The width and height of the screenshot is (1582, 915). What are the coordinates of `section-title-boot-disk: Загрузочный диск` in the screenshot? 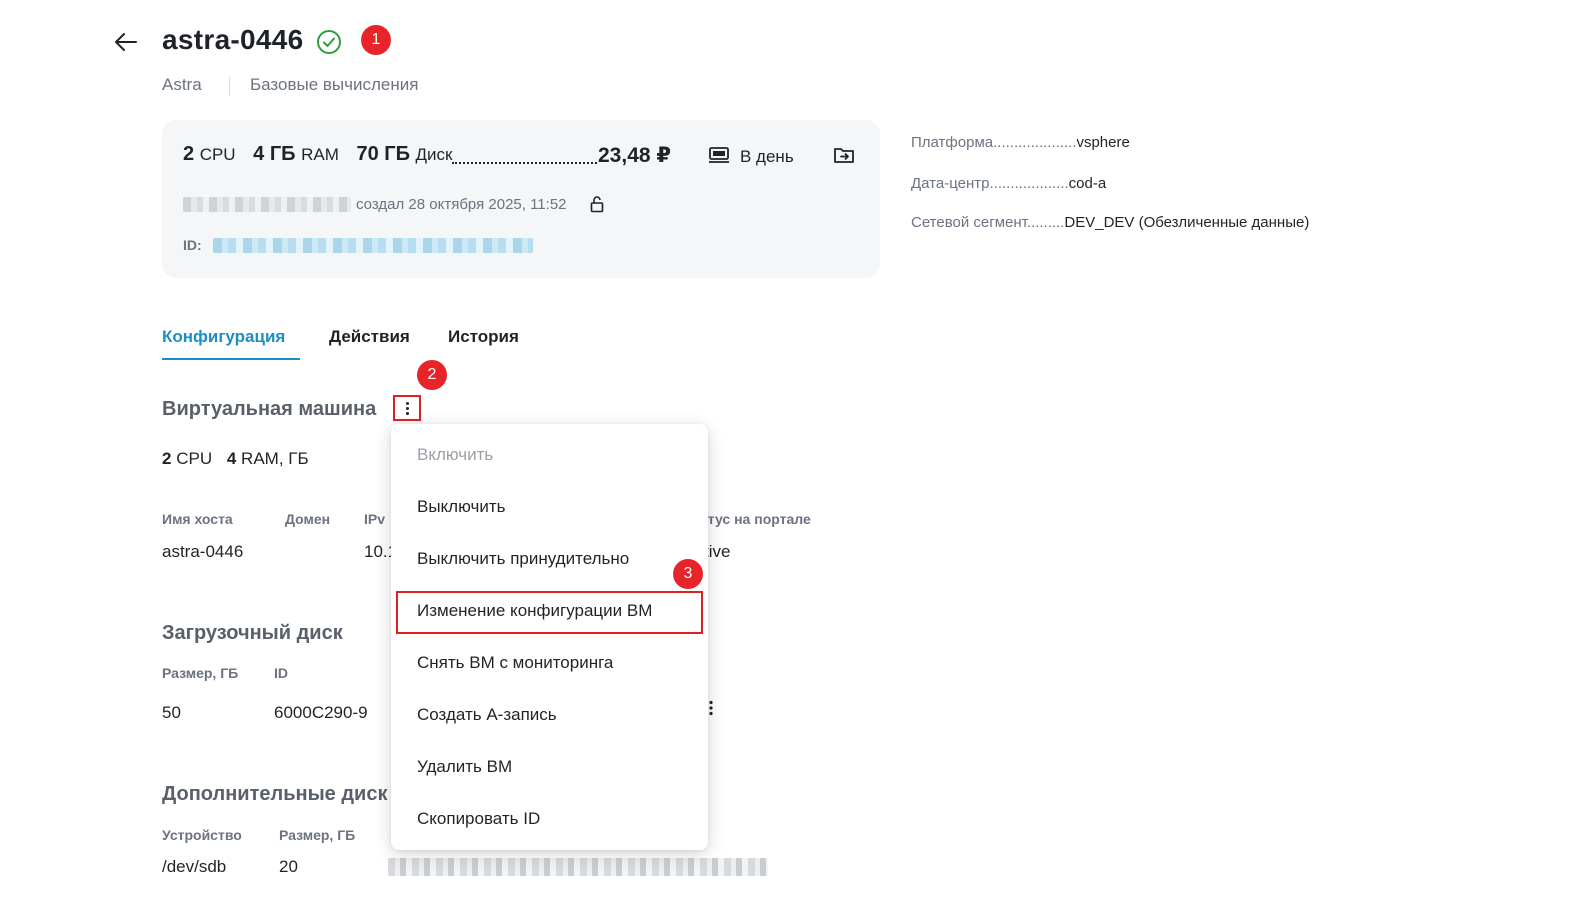 It's located at (252, 633).